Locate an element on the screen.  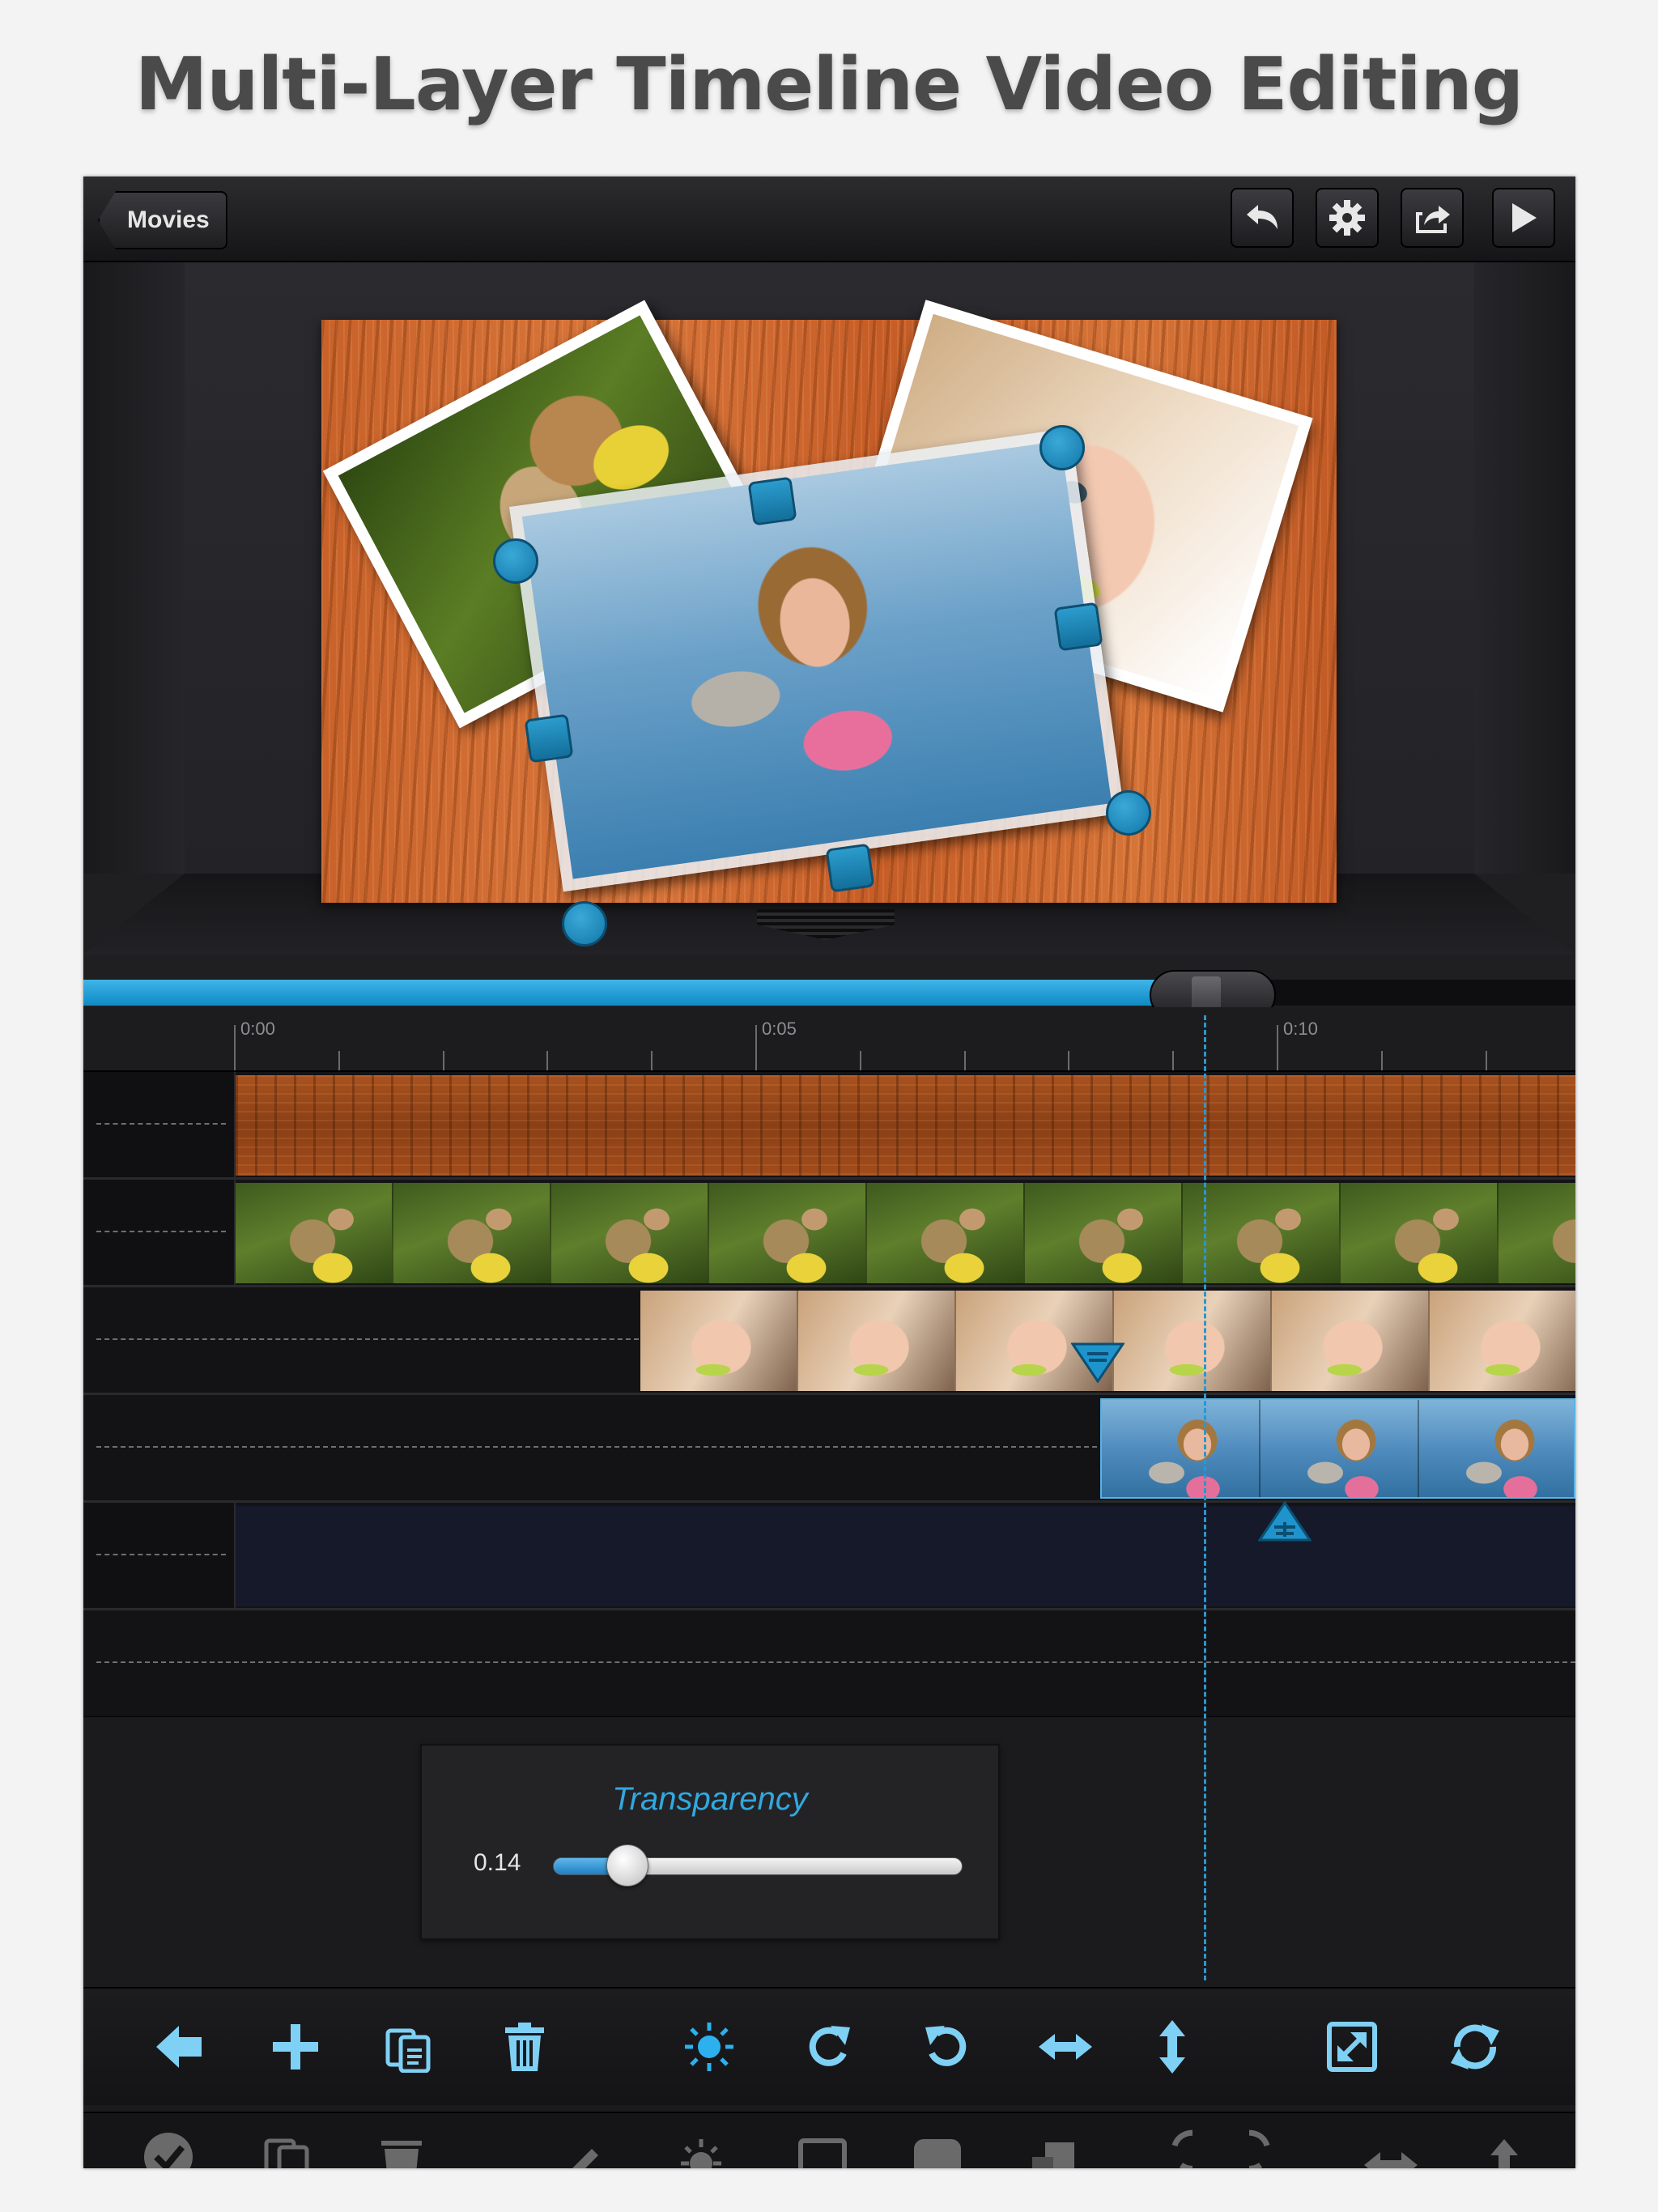
fill-icon is located at coordinates (937, 2147).